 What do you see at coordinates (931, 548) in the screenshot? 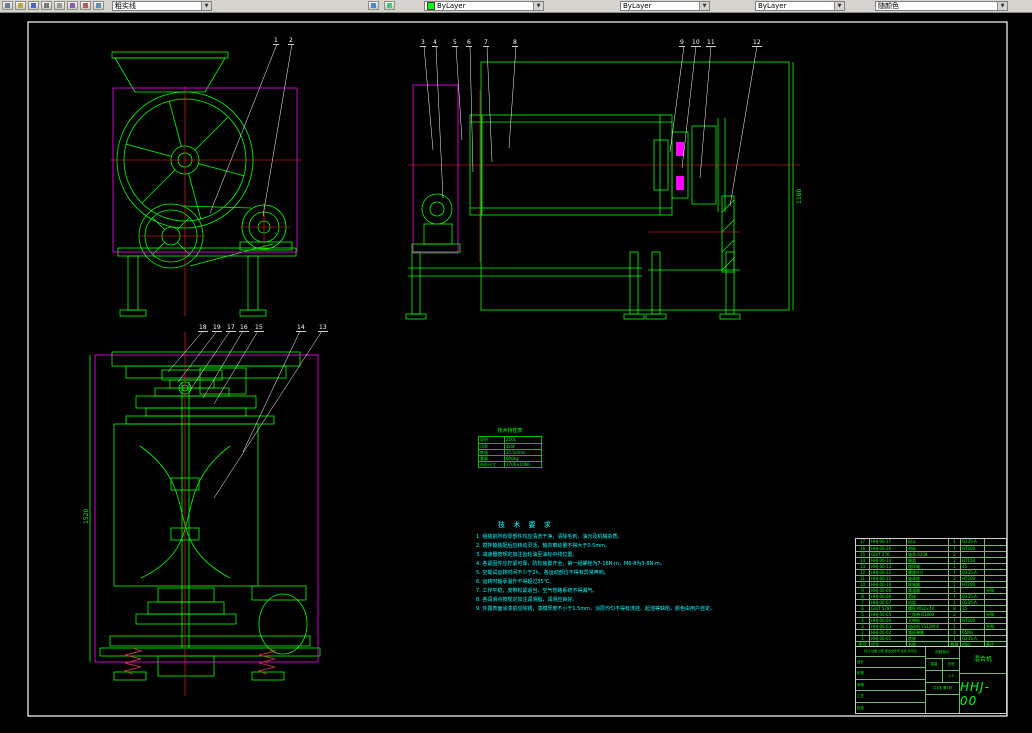
I see `parts-list-row: 16 HHJ-00-16 带轮 1 HT200` at bounding box center [931, 548].